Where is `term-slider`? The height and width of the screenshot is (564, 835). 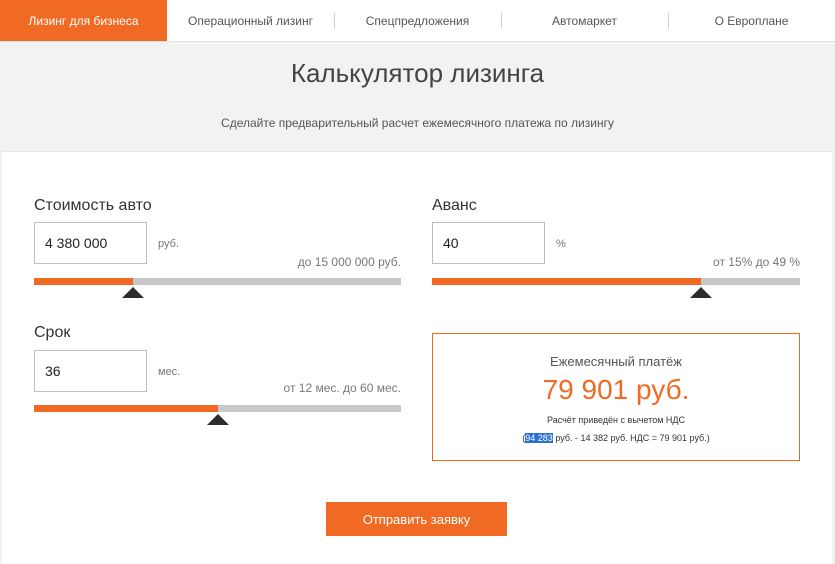
term-slider is located at coordinates (217, 408).